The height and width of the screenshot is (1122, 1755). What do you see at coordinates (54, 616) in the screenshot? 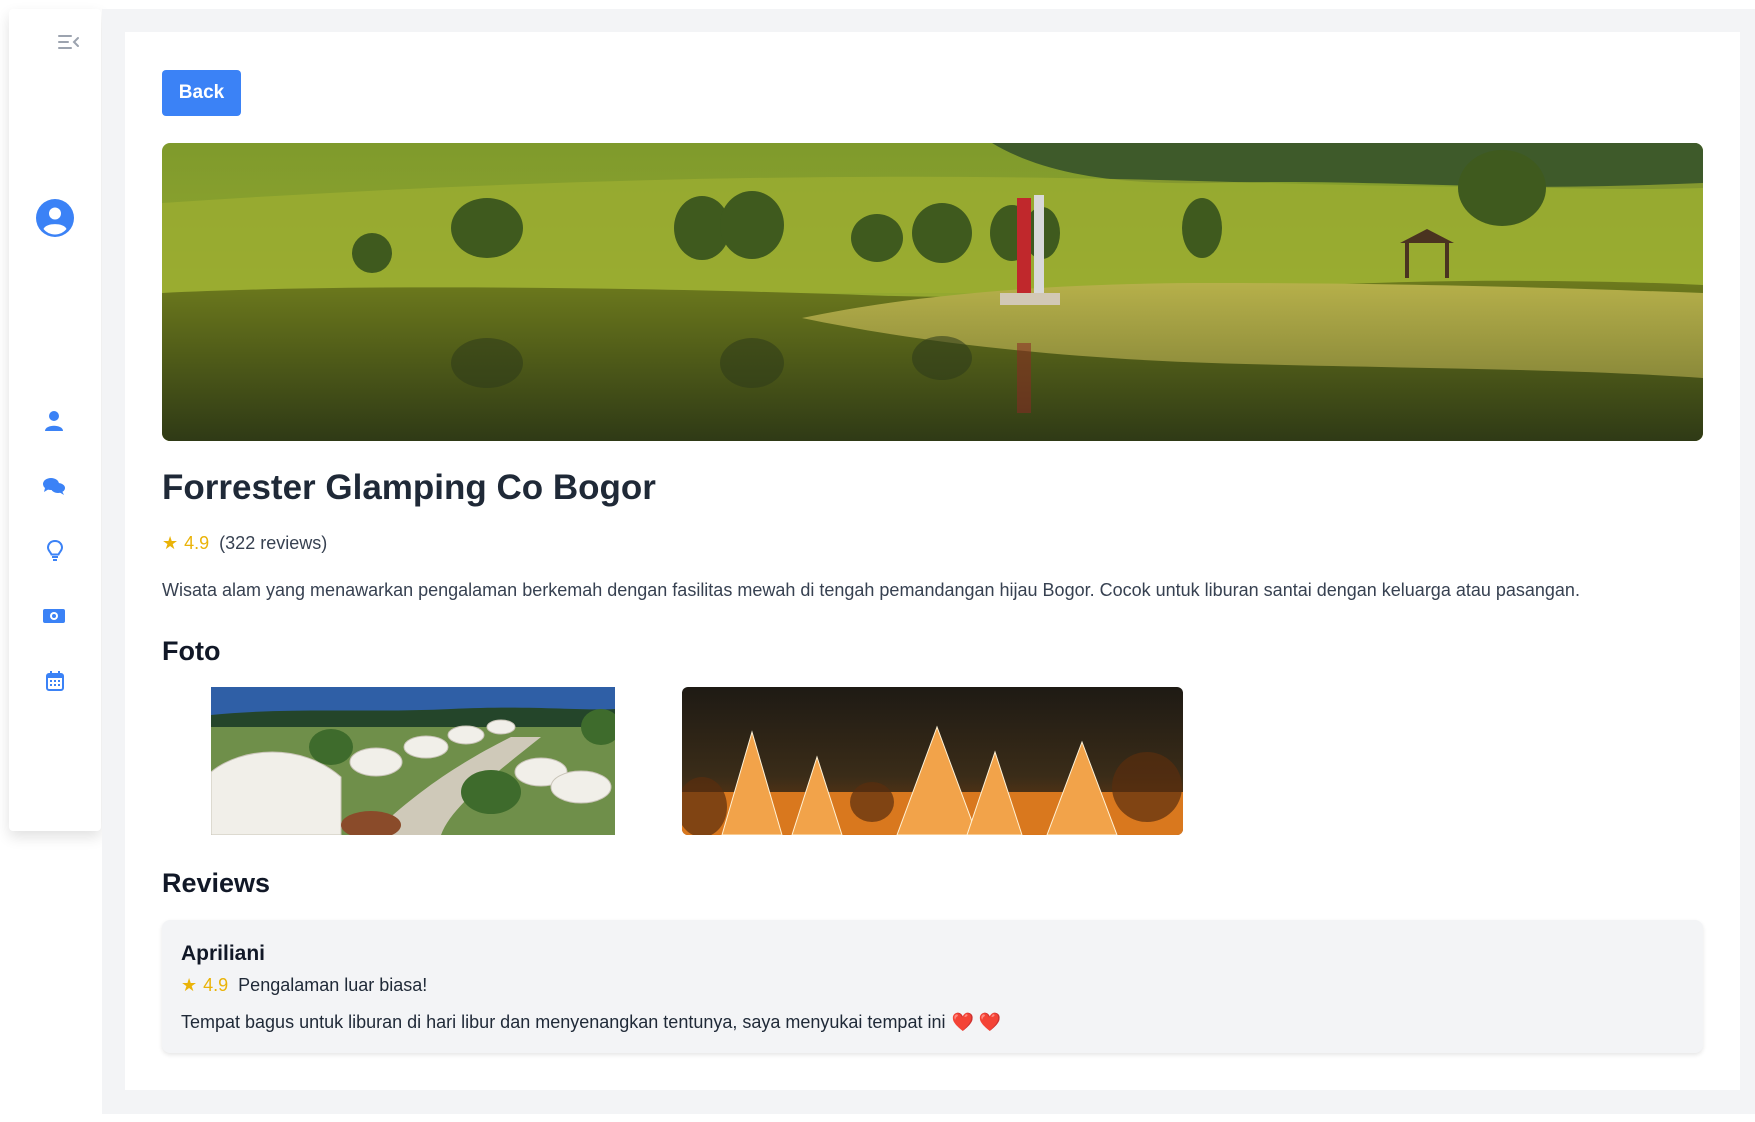
I see `money-icon` at bounding box center [54, 616].